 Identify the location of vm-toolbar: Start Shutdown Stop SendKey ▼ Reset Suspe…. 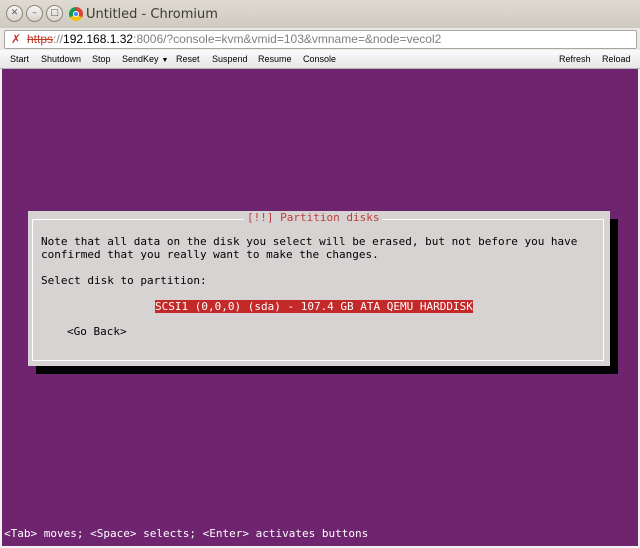
(320, 59).